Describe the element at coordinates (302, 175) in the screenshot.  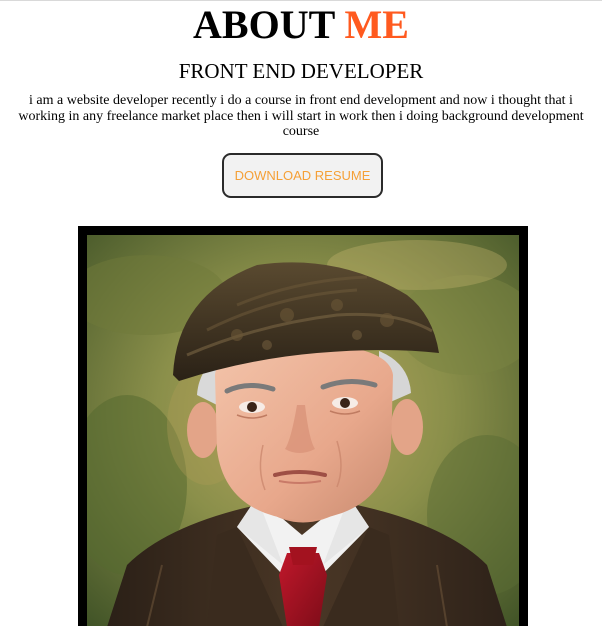
I see `download-resume-button: DOWNLOAD RESUME` at that location.